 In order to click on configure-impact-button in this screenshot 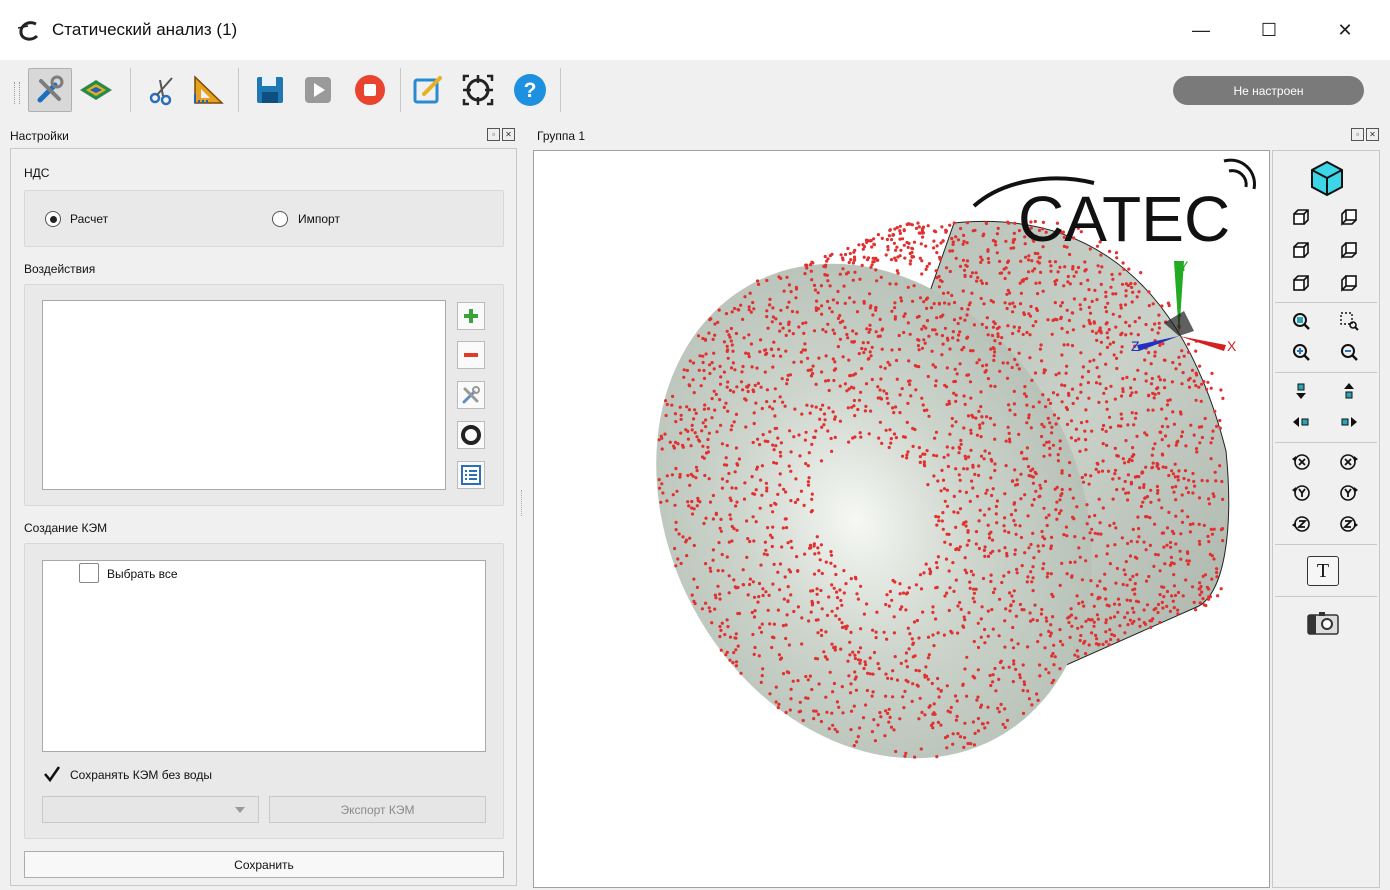, I will do `click(471, 395)`.